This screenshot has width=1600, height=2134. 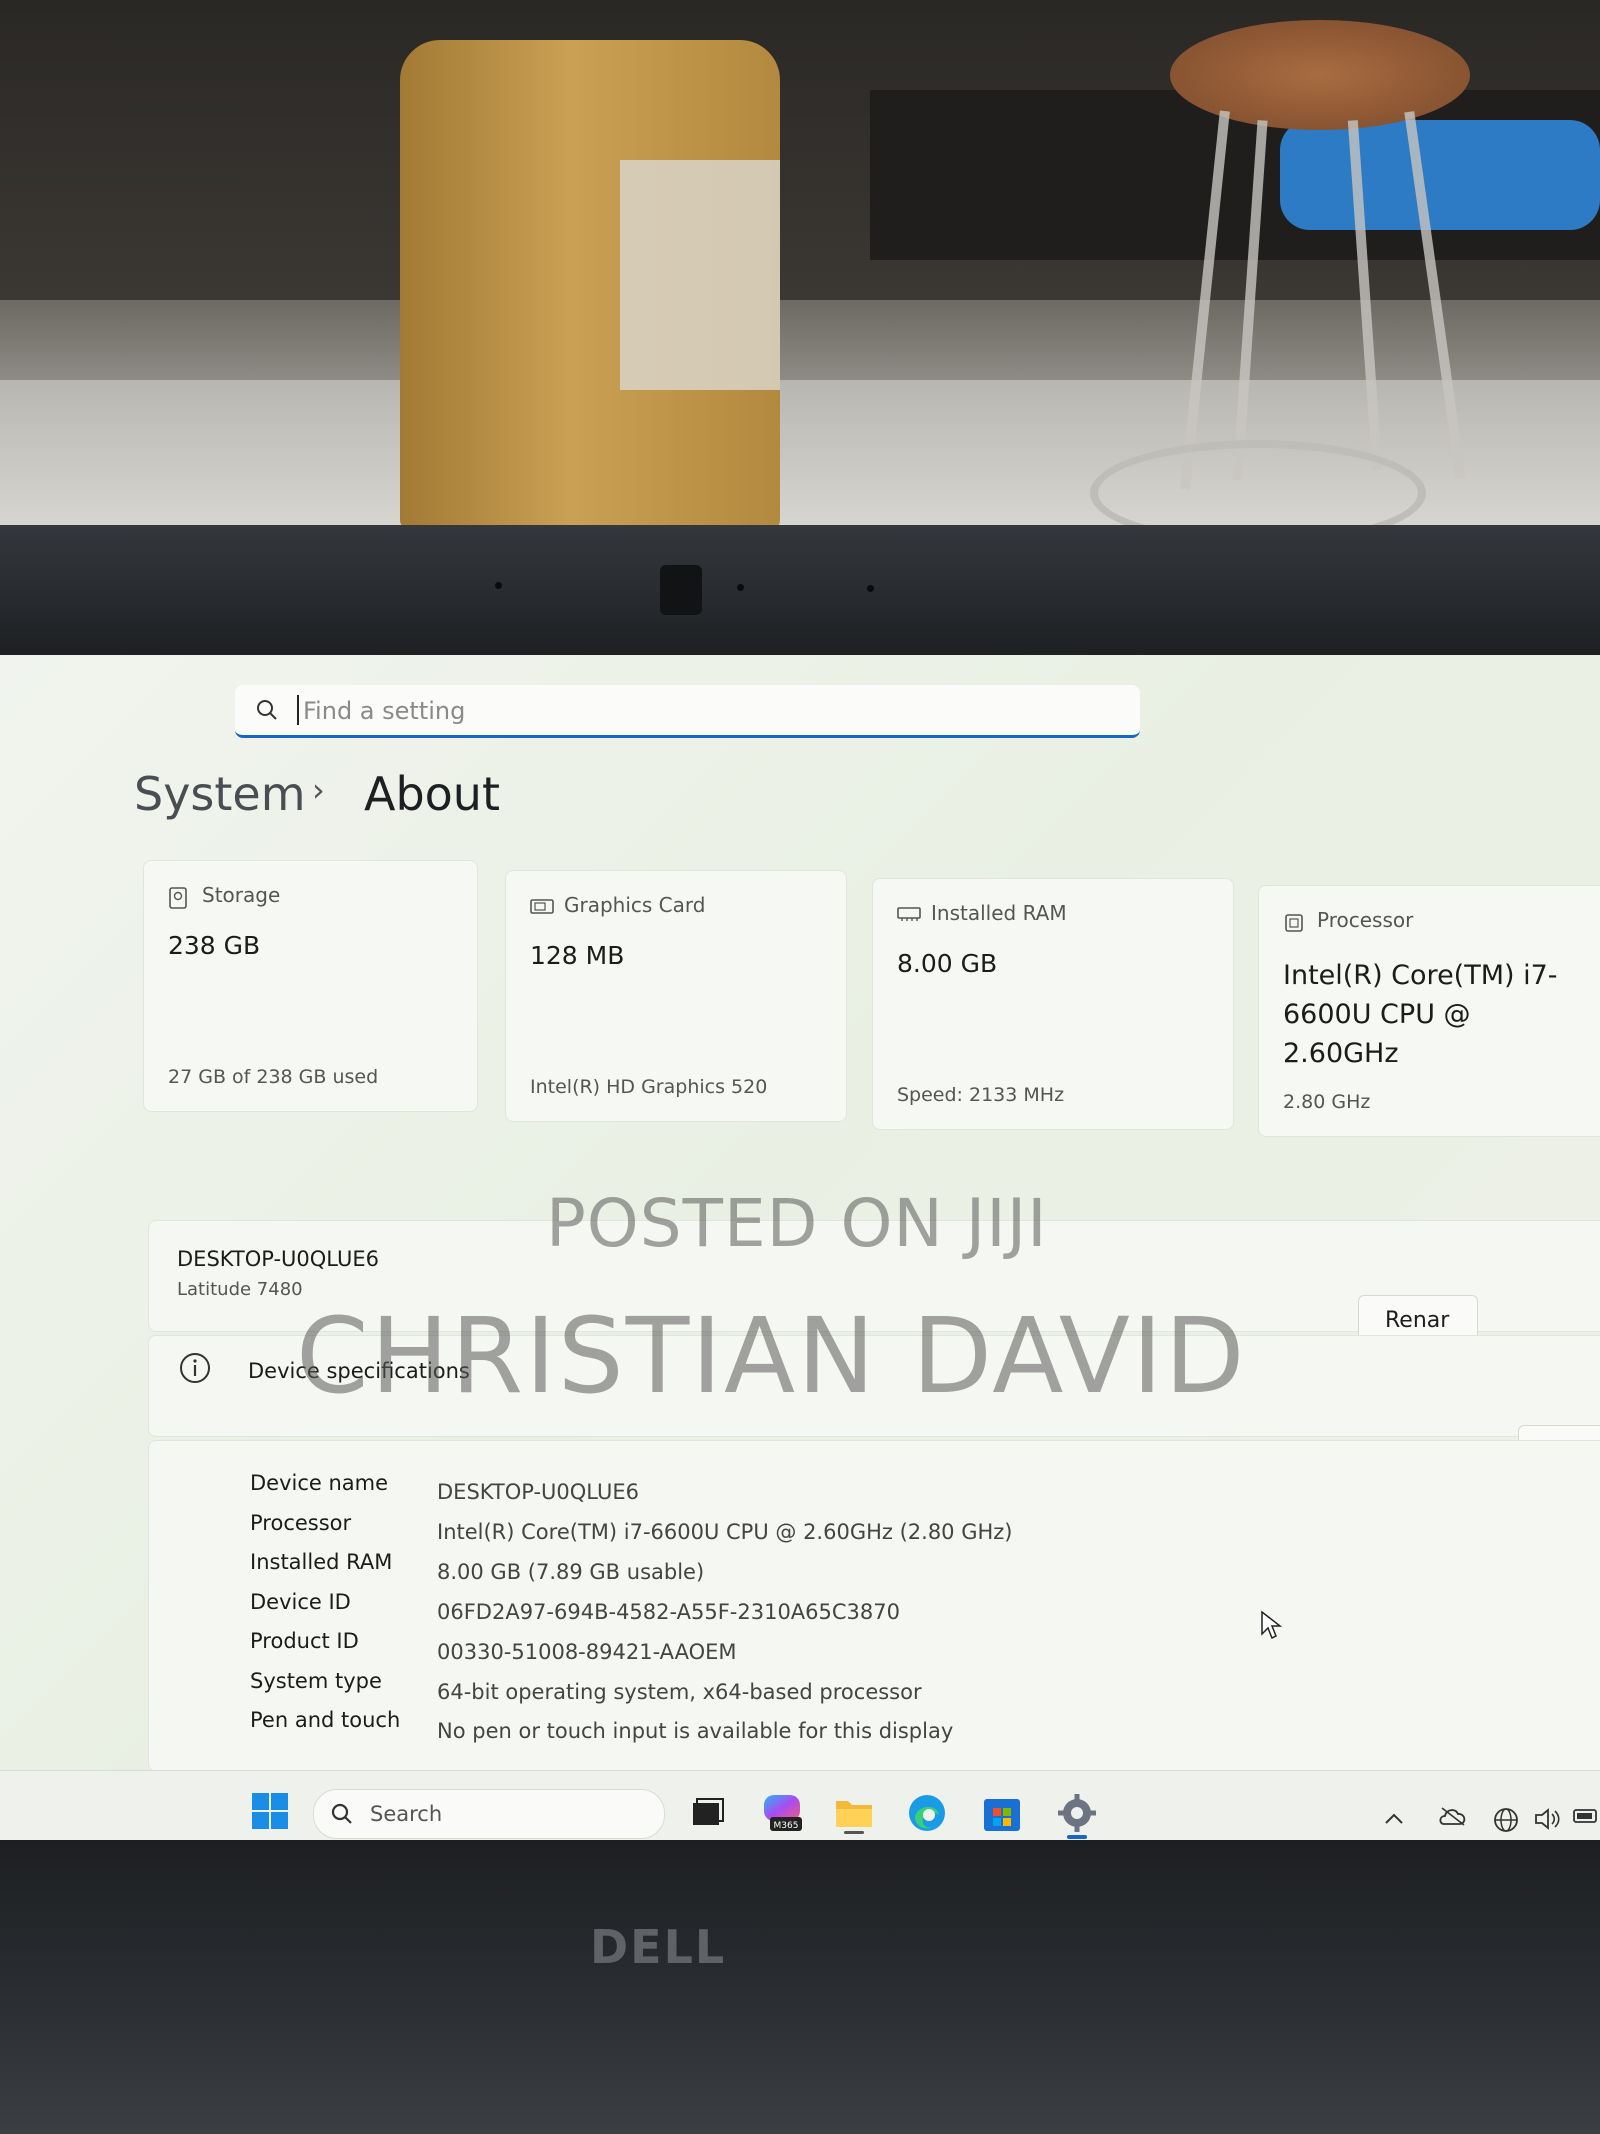 I want to click on card-label: Storage, so click(x=241, y=895).